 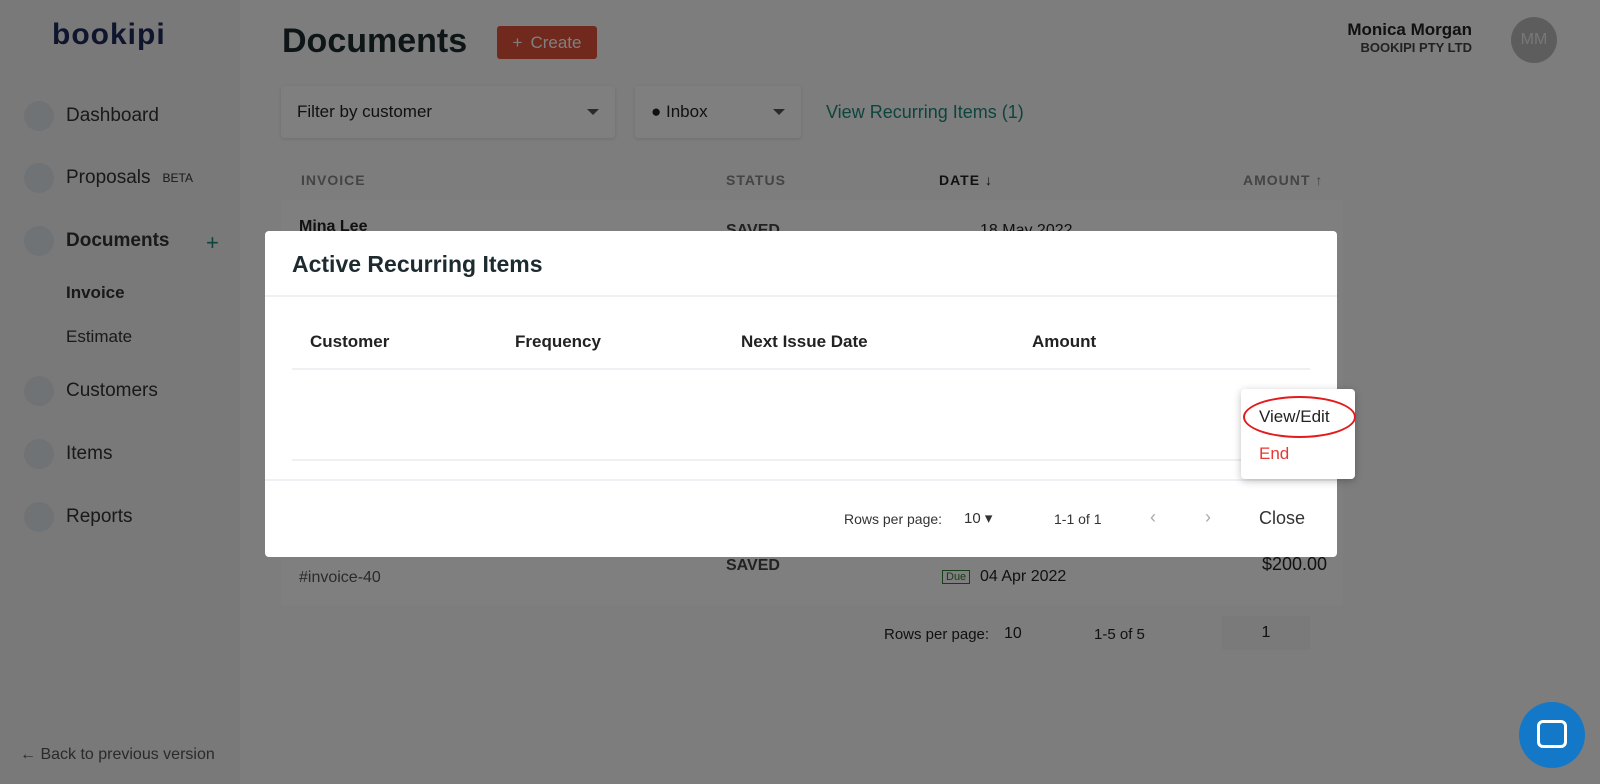 What do you see at coordinates (1064, 341) in the screenshot?
I see `col-amount: Amount` at bounding box center [1064, 341].